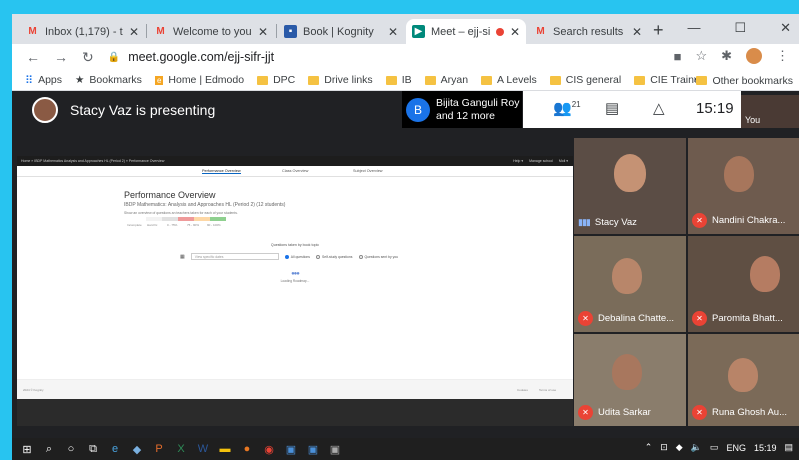 This screenshot has width=799, height=460. I want to click on bookmark-label: CIS general, so click(593, 80).